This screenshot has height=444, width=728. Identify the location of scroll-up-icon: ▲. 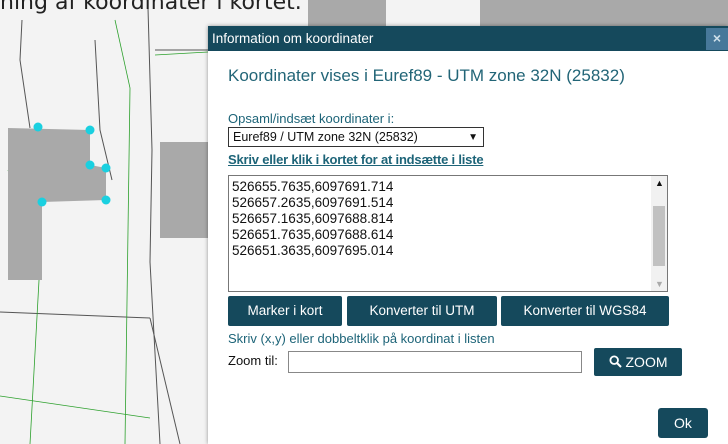
(659, 183).